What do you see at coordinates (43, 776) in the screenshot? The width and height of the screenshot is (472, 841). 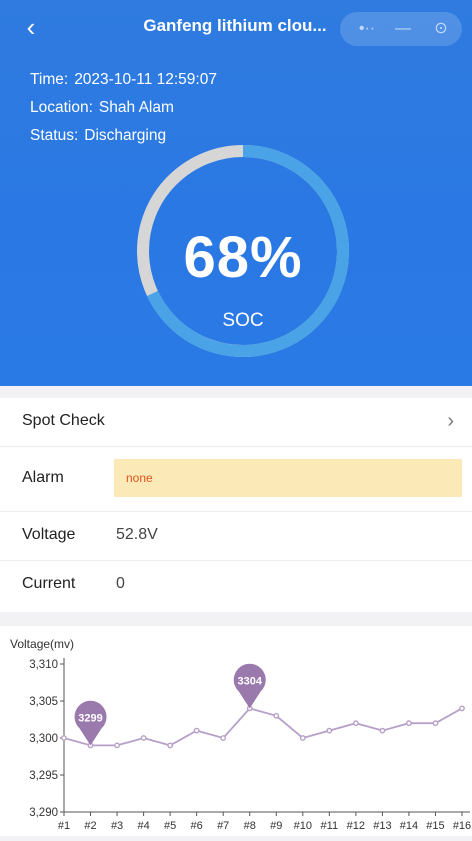 I see `y-tick-label: 3,295` at bounding box center [43, 776].